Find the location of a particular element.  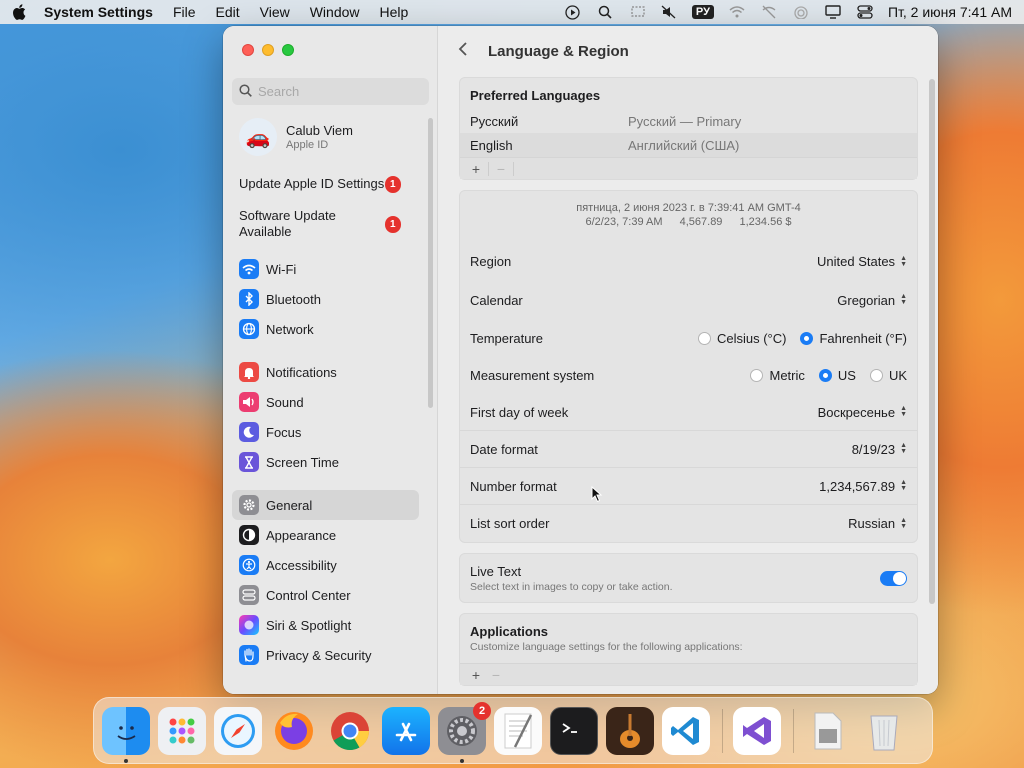

notice-update-apple-id: Update Apple ID Settings 1 is located at coordinates (325, 184).